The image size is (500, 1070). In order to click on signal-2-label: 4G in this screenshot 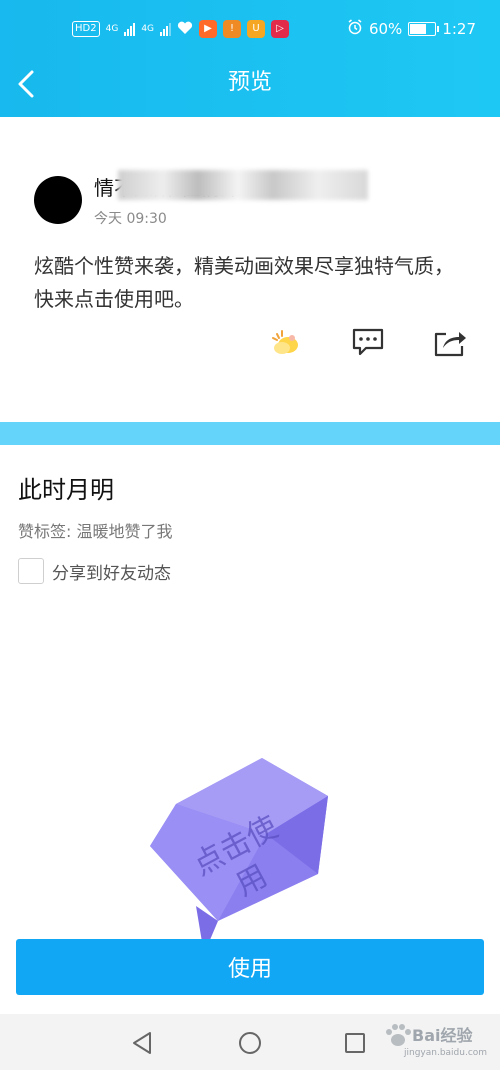, I will do `click(148, 29)`.